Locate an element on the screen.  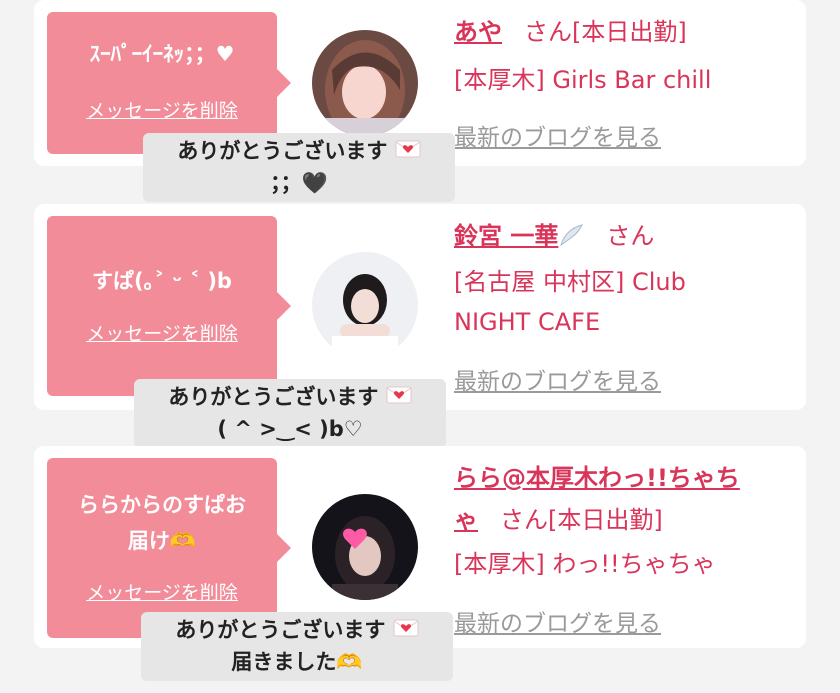
reply-bubble: ありがとうございます ( ^ >‿< )b♡ is located at coordinates (290, 413).